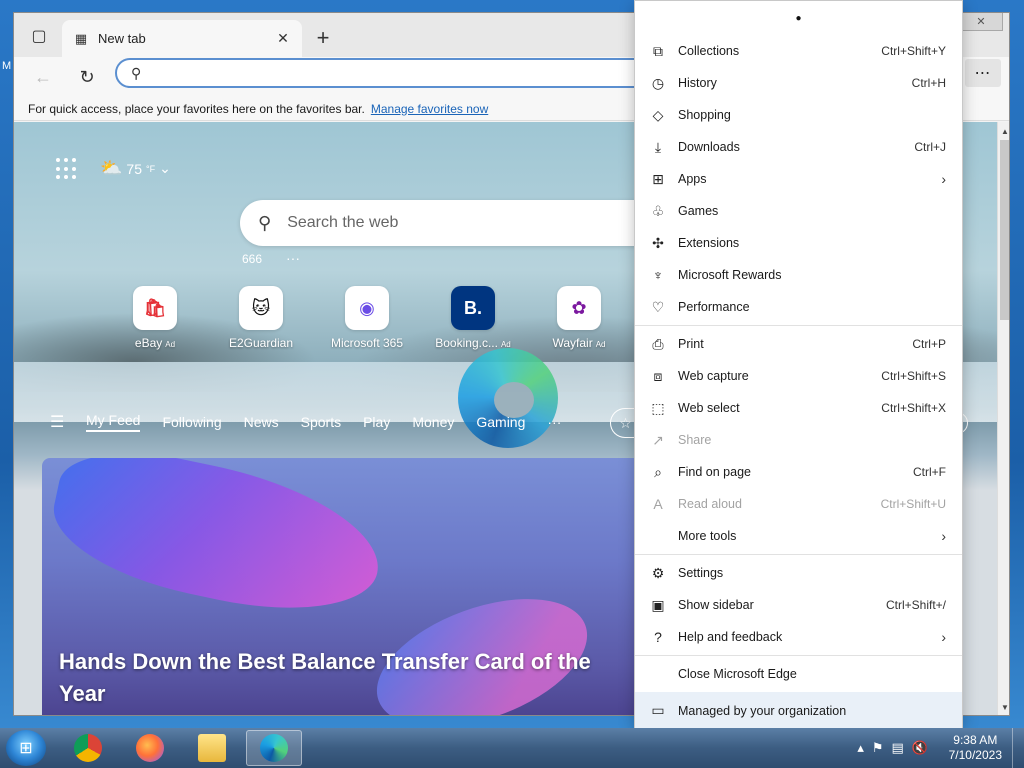 The image size is (1024, 768). I want to click on show-hidden-icons-icon: ▴, so click(860, 748).